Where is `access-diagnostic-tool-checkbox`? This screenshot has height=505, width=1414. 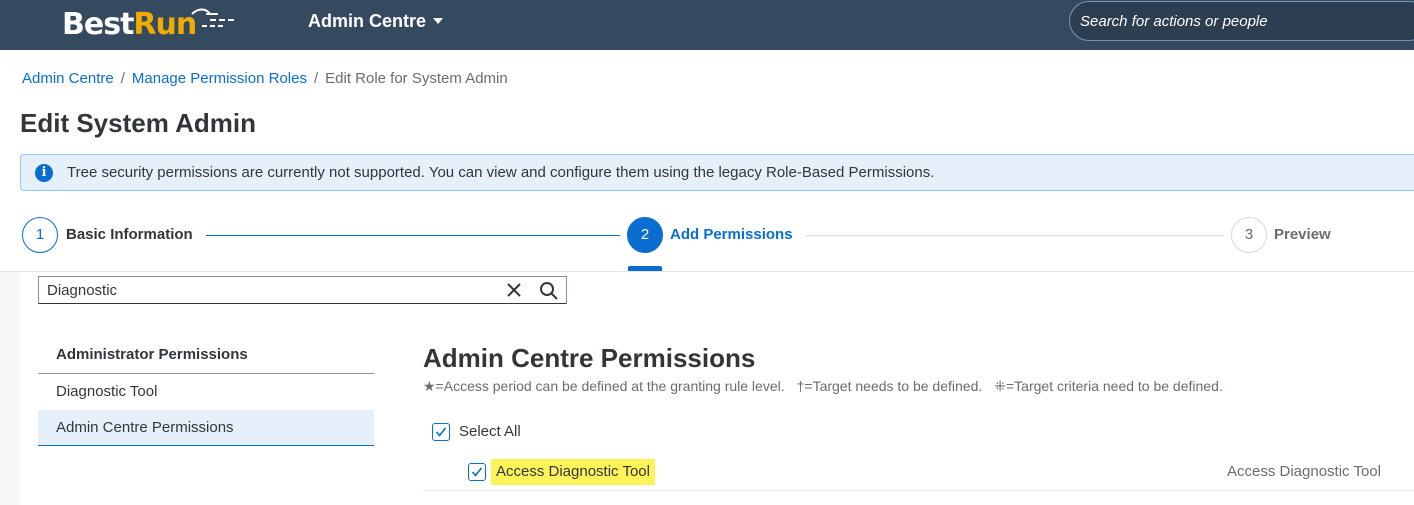 access-diagnostic-tool-checkbox is located at coordinates (477, 472).